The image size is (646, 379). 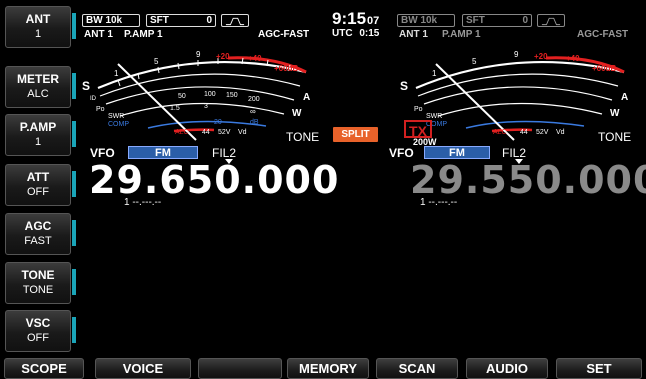 I want to click on s-tick-plus40: +40, so click(x=255, y=58).